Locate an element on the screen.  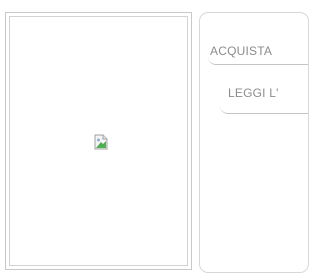
read-excerpt-button: LEGGI L' is located at coordinates (264, 99).